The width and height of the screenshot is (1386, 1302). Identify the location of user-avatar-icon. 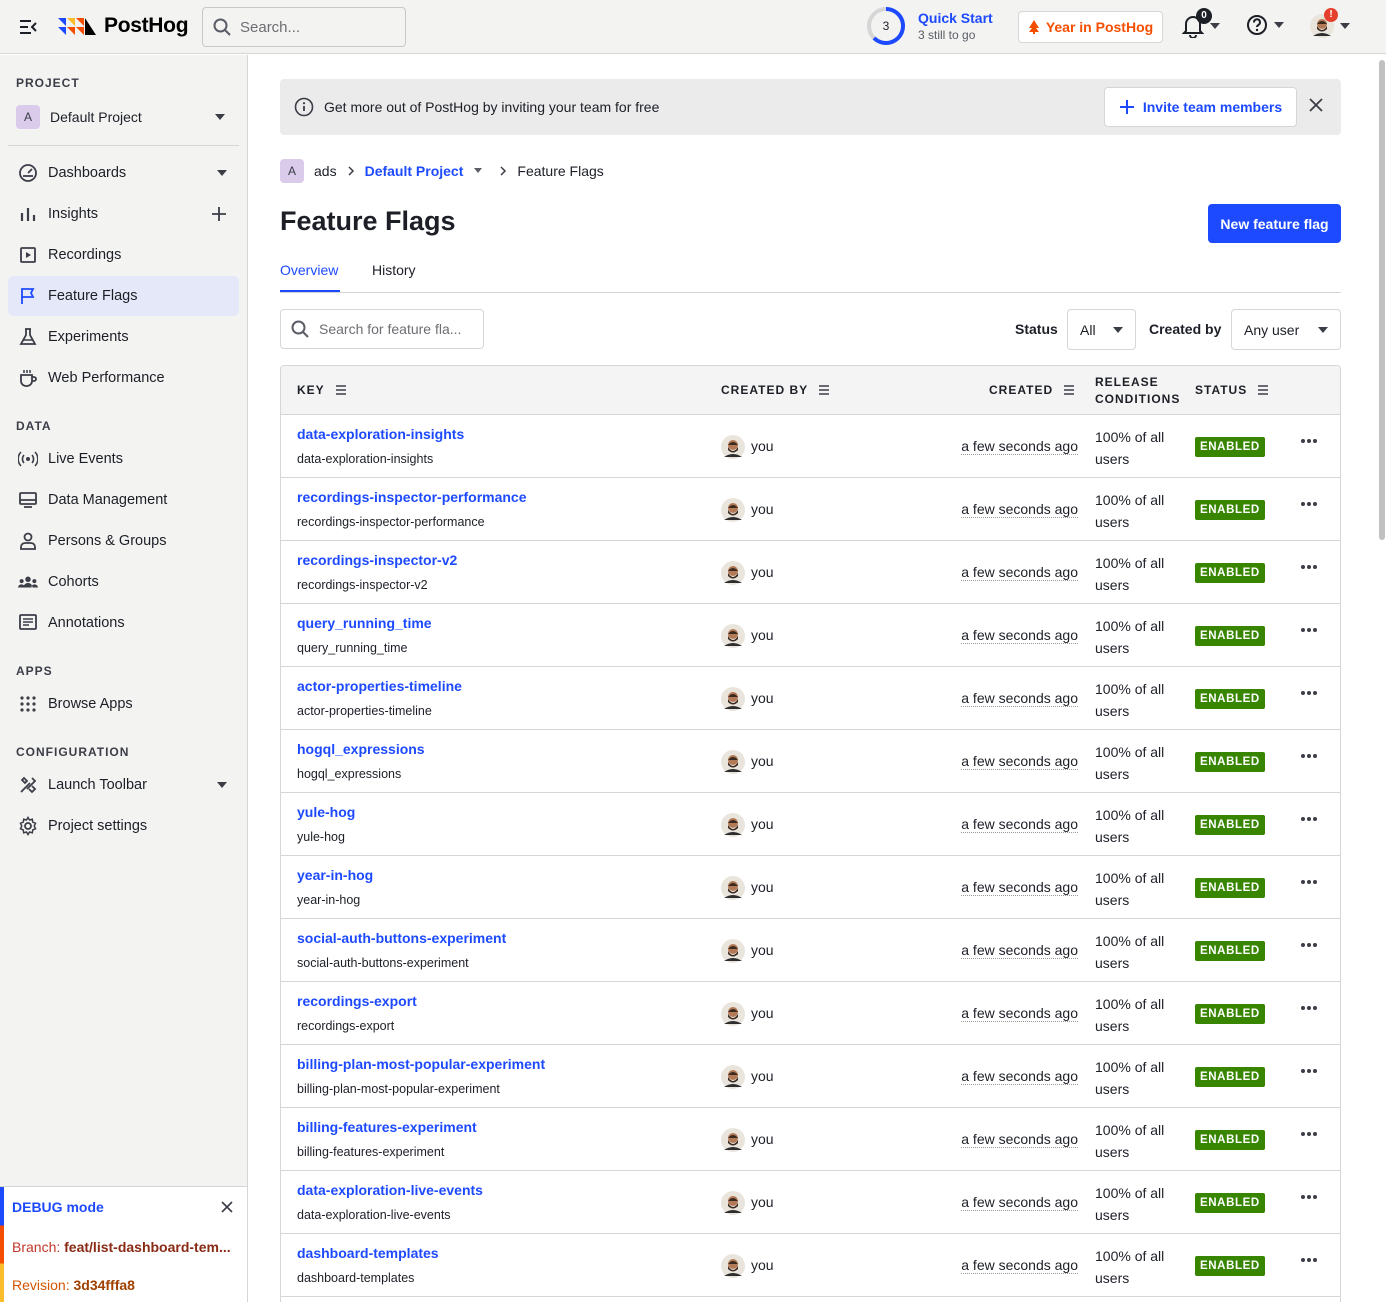
(733, 510).